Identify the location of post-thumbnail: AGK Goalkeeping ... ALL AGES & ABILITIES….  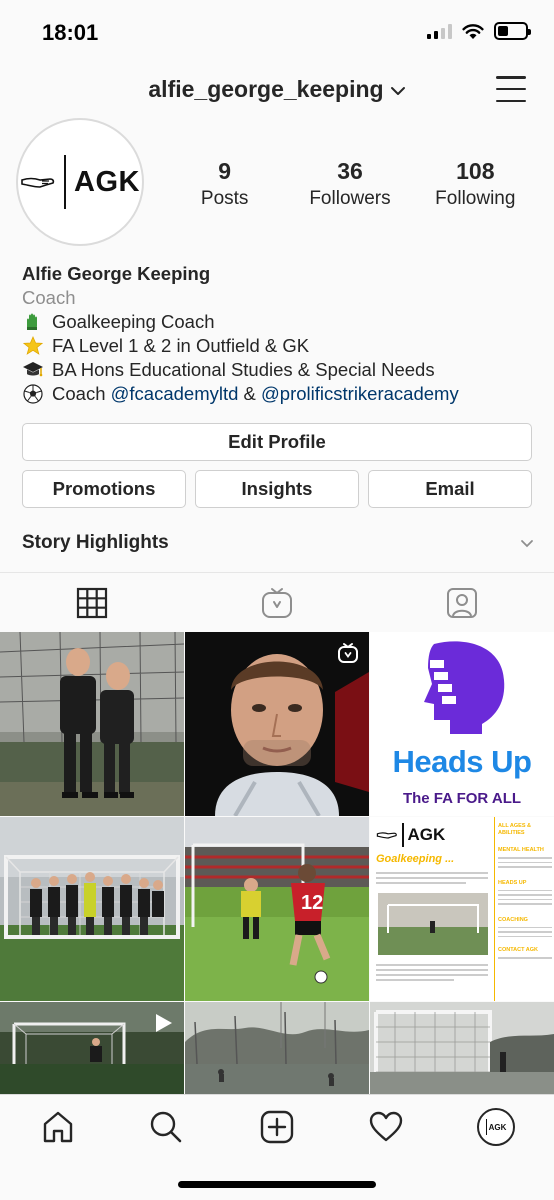
(462, 909).